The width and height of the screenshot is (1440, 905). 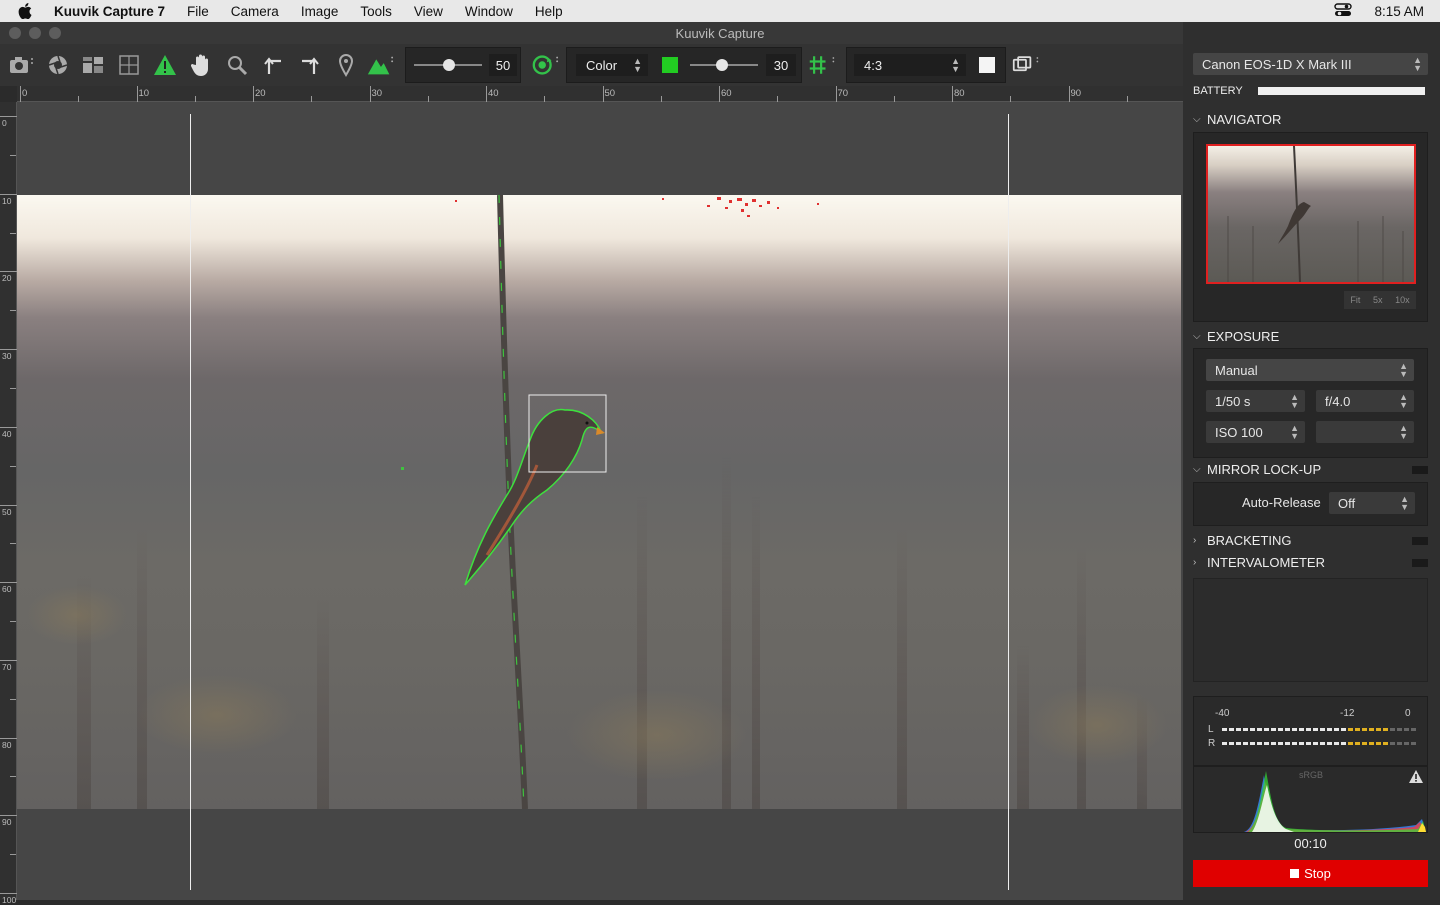 I want to click on menu-view: View, so click(x=428, y=11).